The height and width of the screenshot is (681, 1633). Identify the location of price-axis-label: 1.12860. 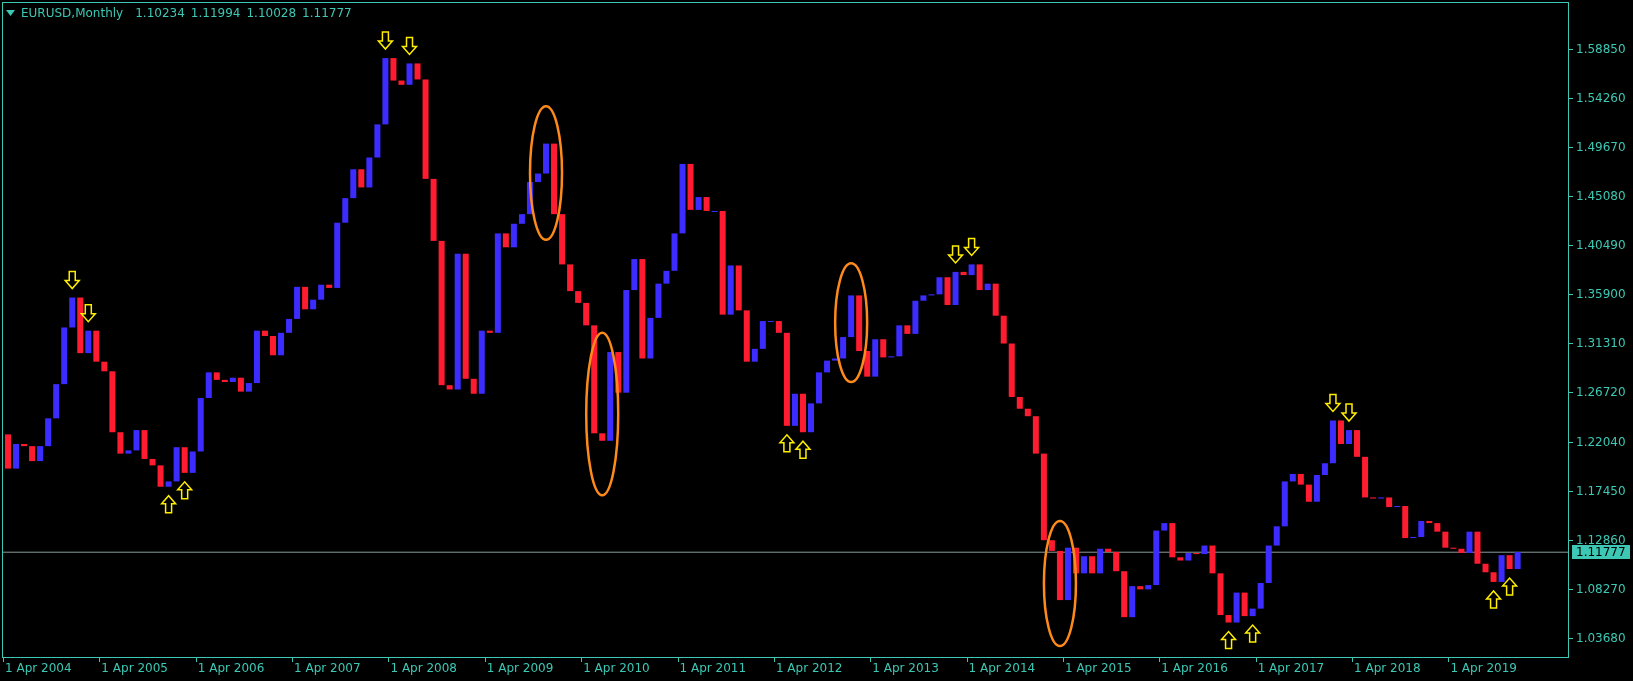
(1601, 539).